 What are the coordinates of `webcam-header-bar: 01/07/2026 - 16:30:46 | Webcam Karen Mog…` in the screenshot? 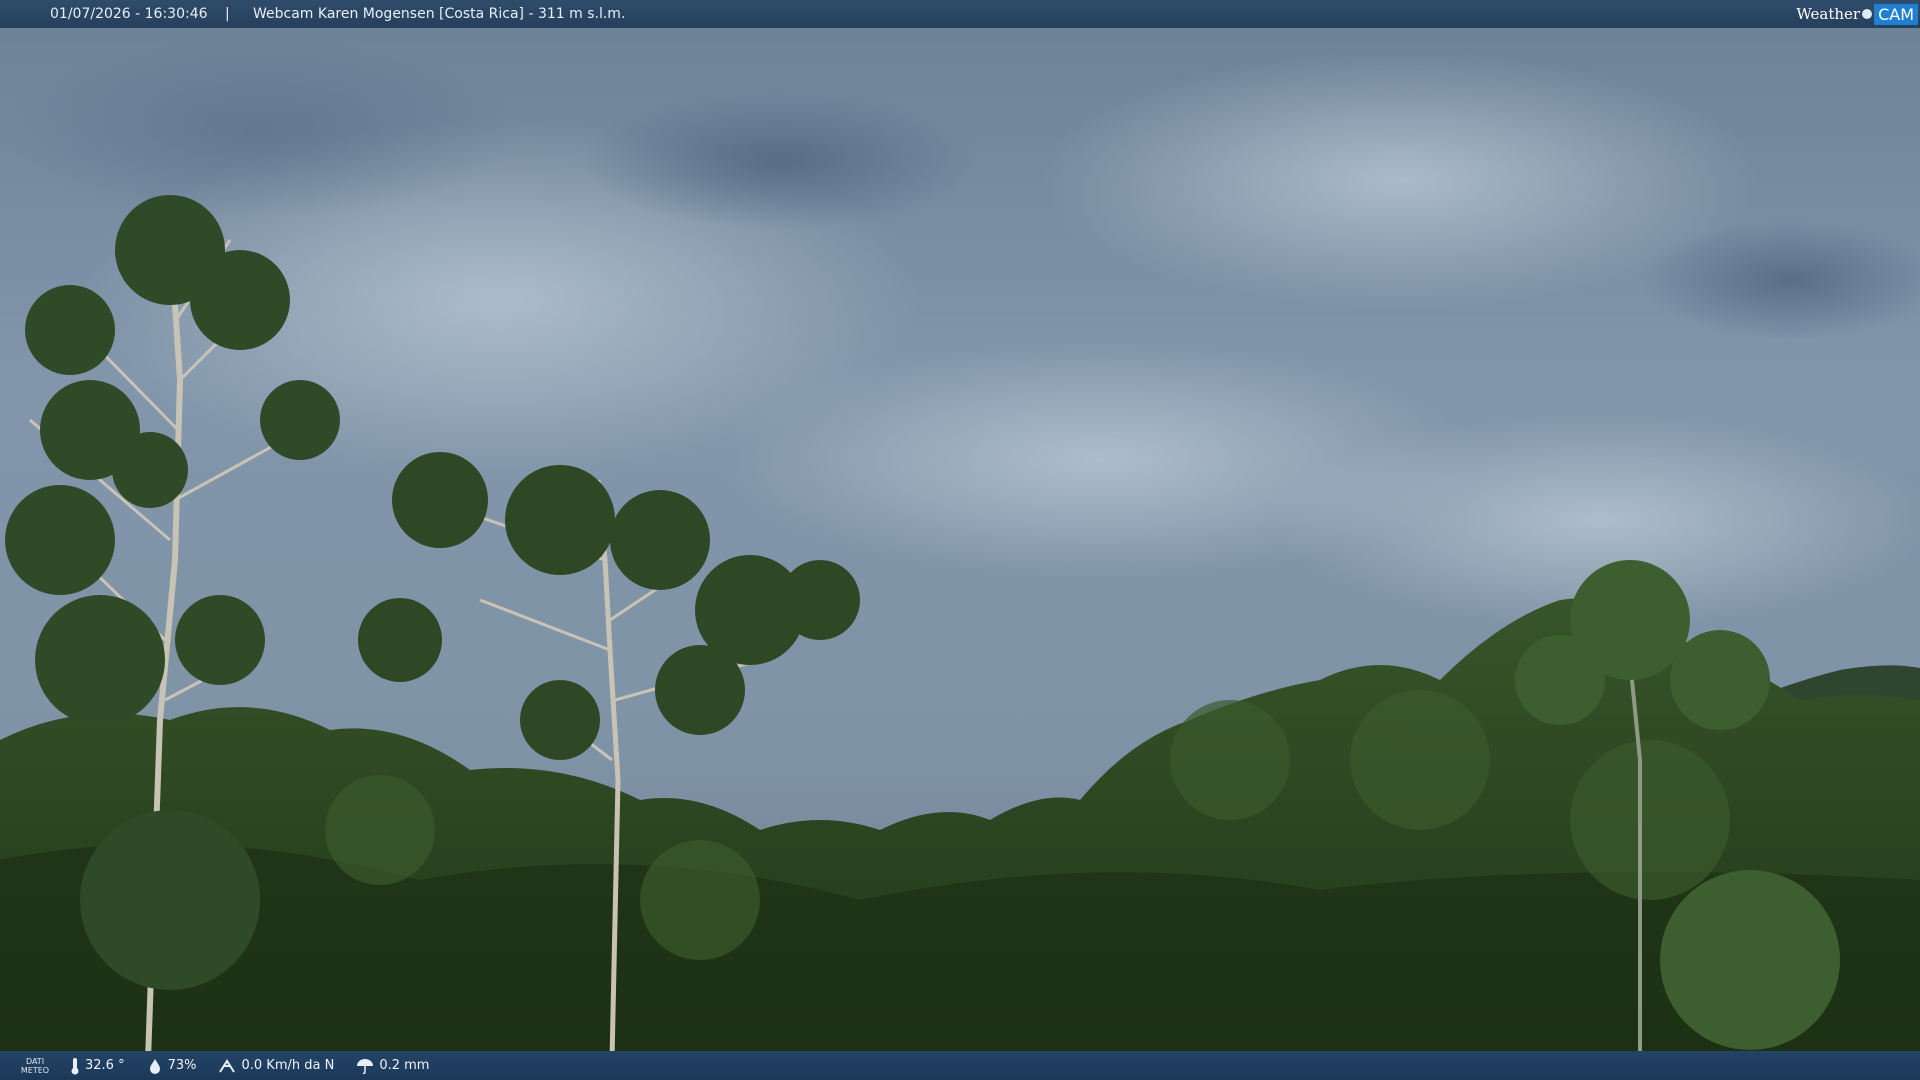 It's located at (960, 14).